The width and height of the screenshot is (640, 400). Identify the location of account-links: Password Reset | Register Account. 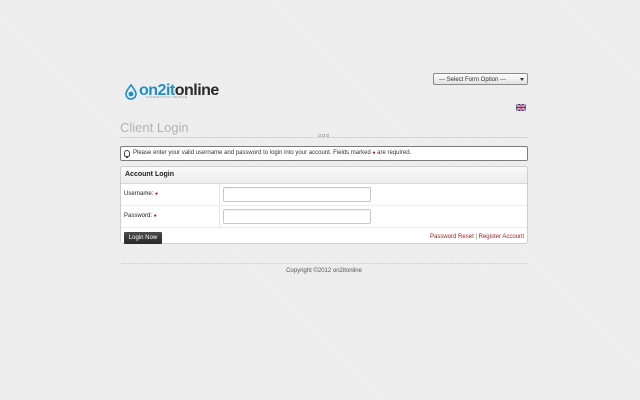
(477, 237).